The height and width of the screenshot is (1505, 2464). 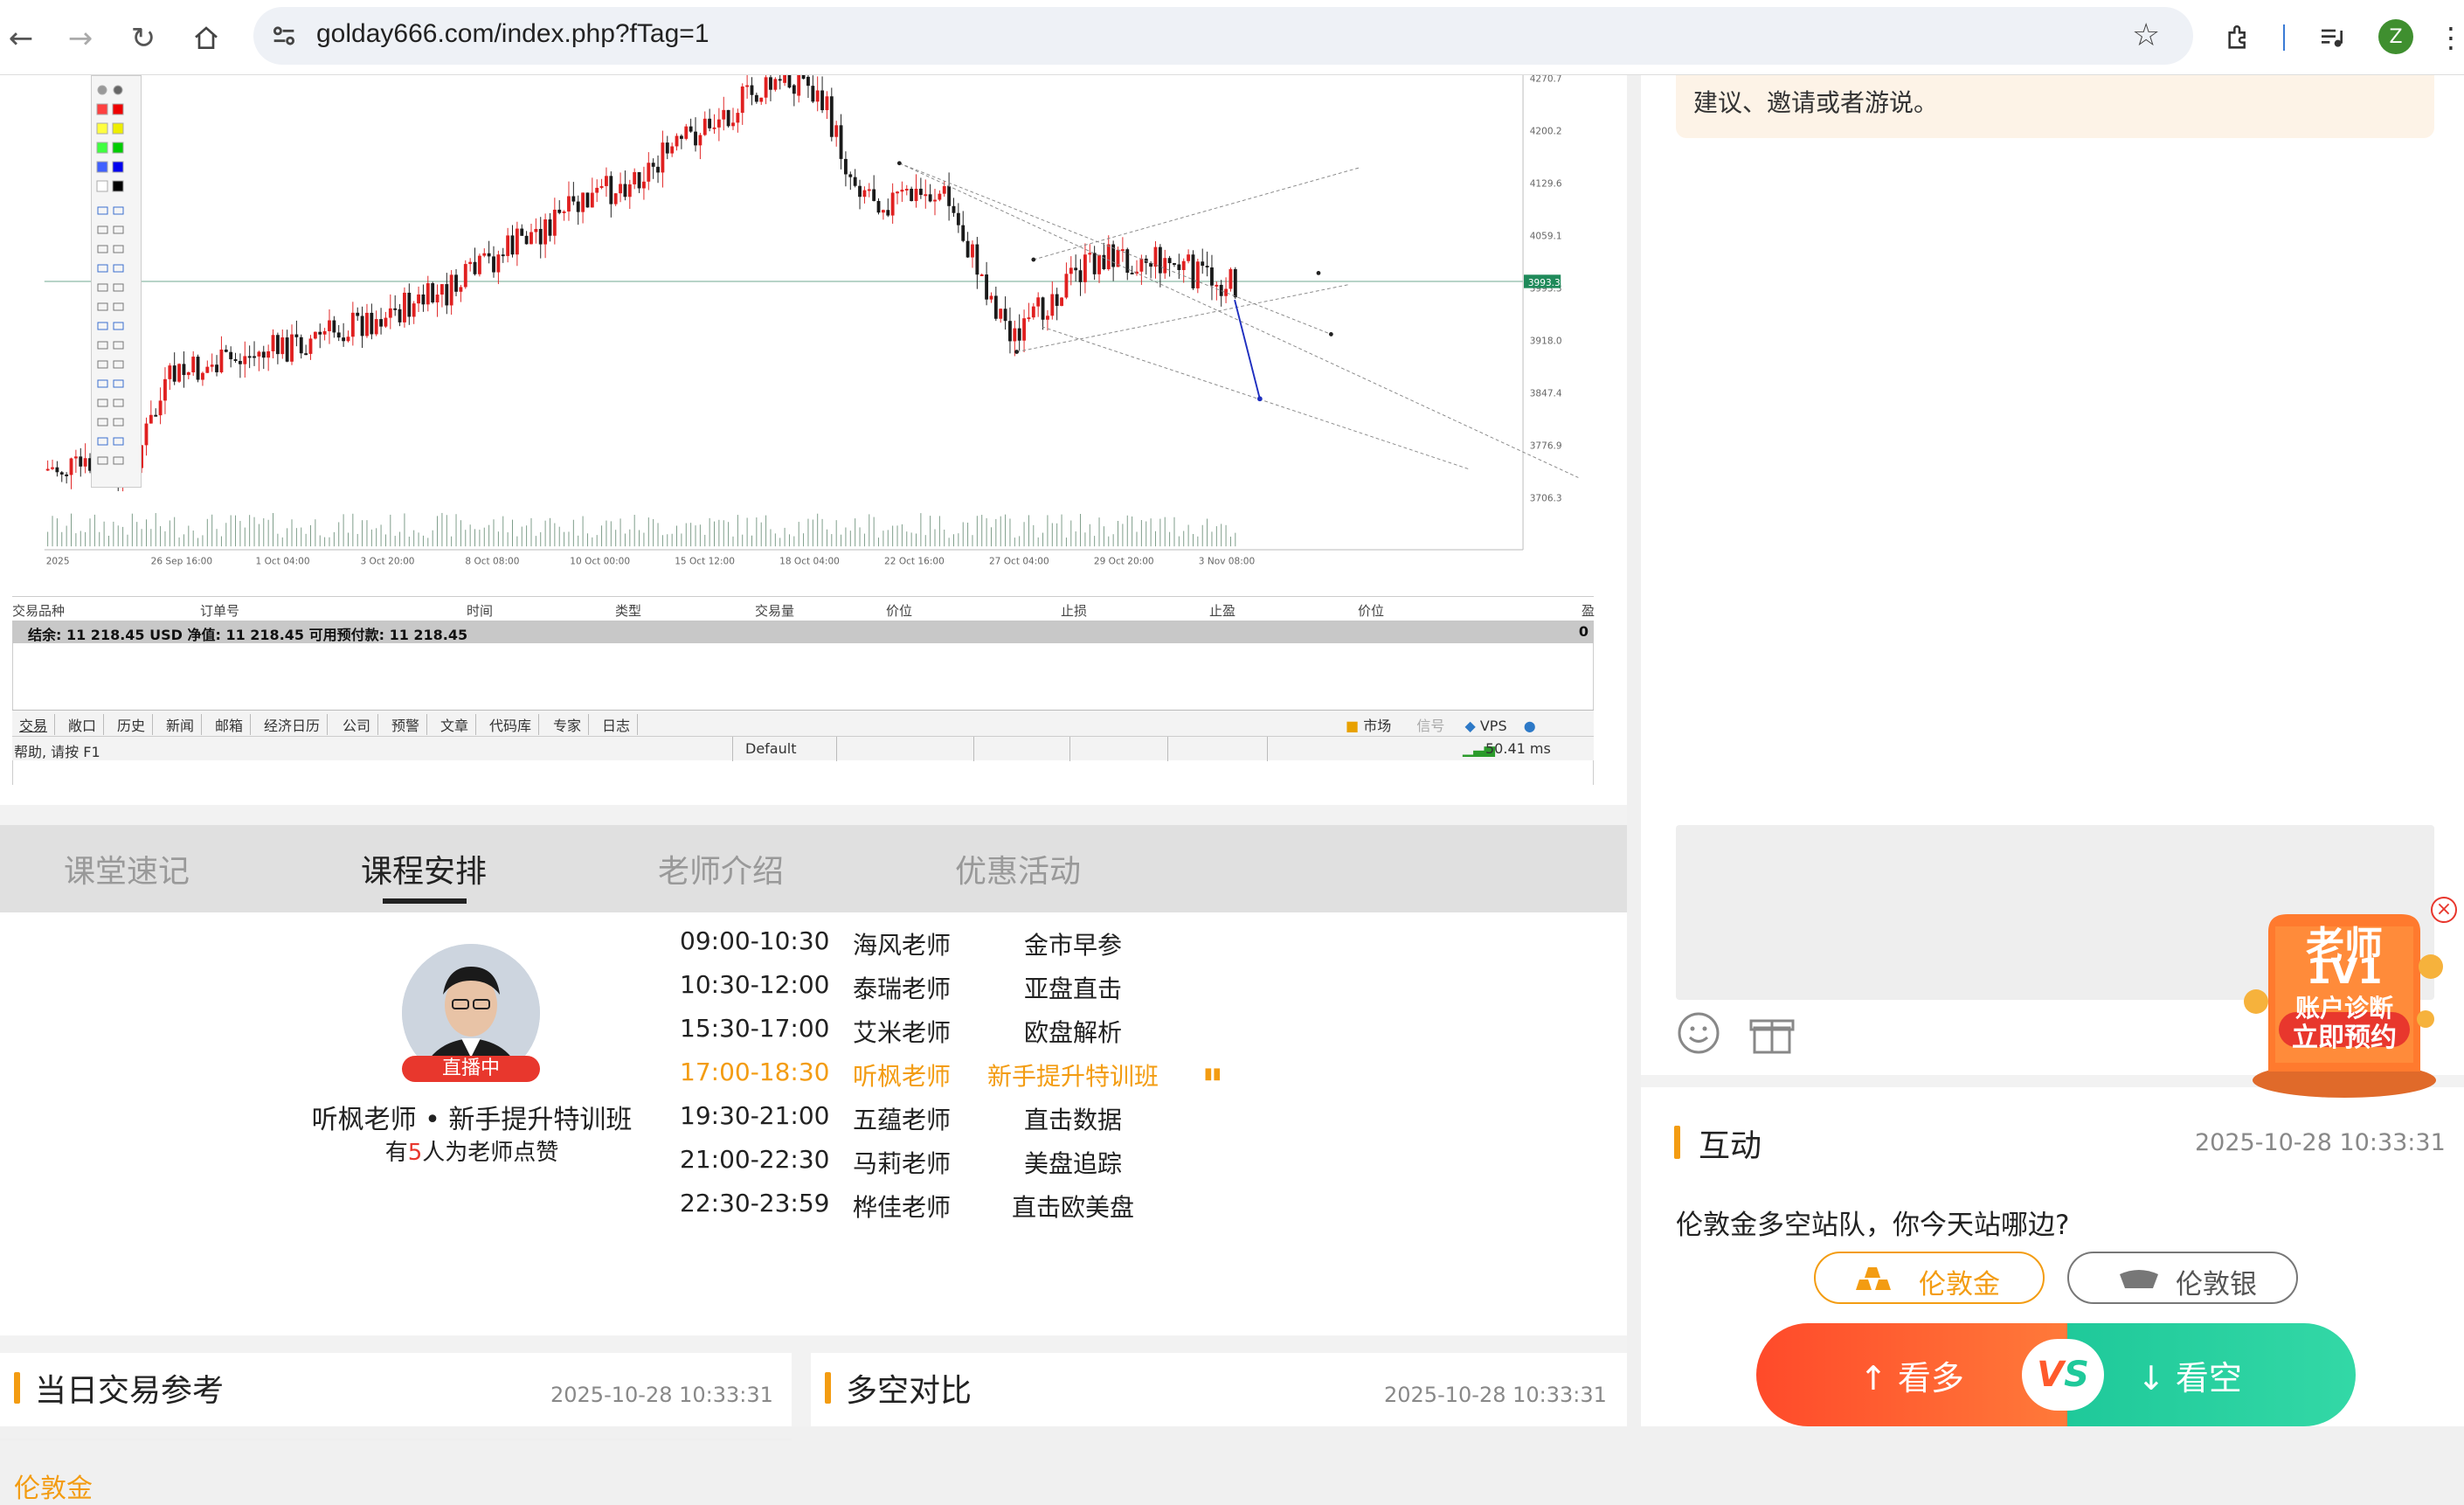 What do you see at coordinates (455, 724) in the screenshot?
I see `terminal-tab: 文章` at bounding box center [455, 724].